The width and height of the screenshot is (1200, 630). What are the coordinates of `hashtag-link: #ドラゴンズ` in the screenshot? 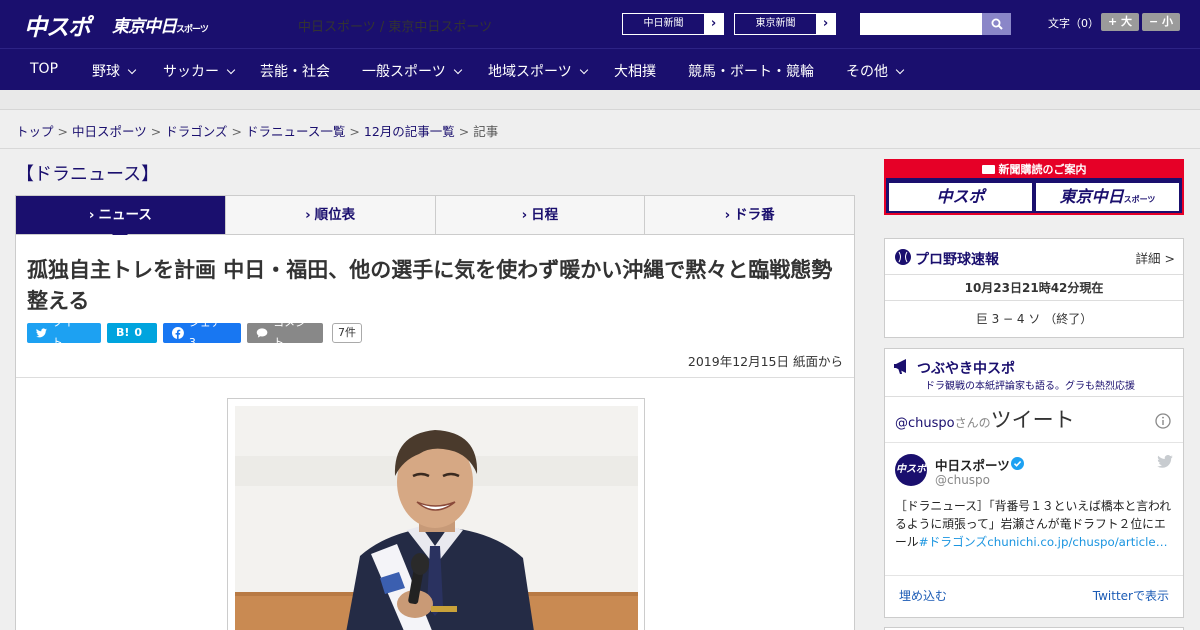 It's located at (953, 542).